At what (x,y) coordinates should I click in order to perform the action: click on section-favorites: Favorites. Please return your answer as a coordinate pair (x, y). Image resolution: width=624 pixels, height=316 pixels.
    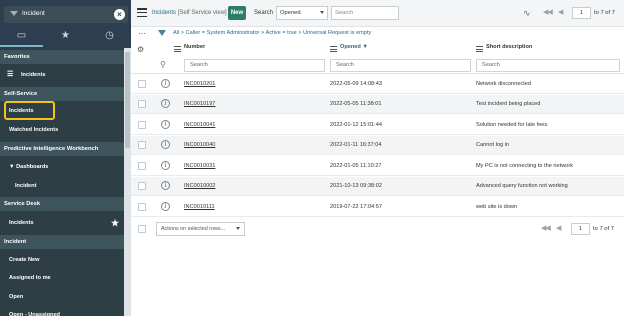
    Looking at the image, I should click on (62, 57).